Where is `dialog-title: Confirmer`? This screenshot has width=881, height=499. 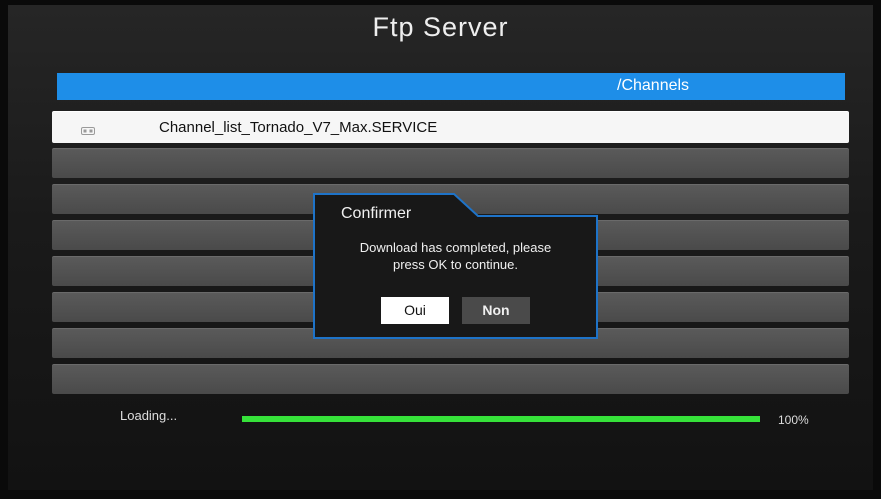 dialog-title: Confirmer is located at coordinates (376, 213).